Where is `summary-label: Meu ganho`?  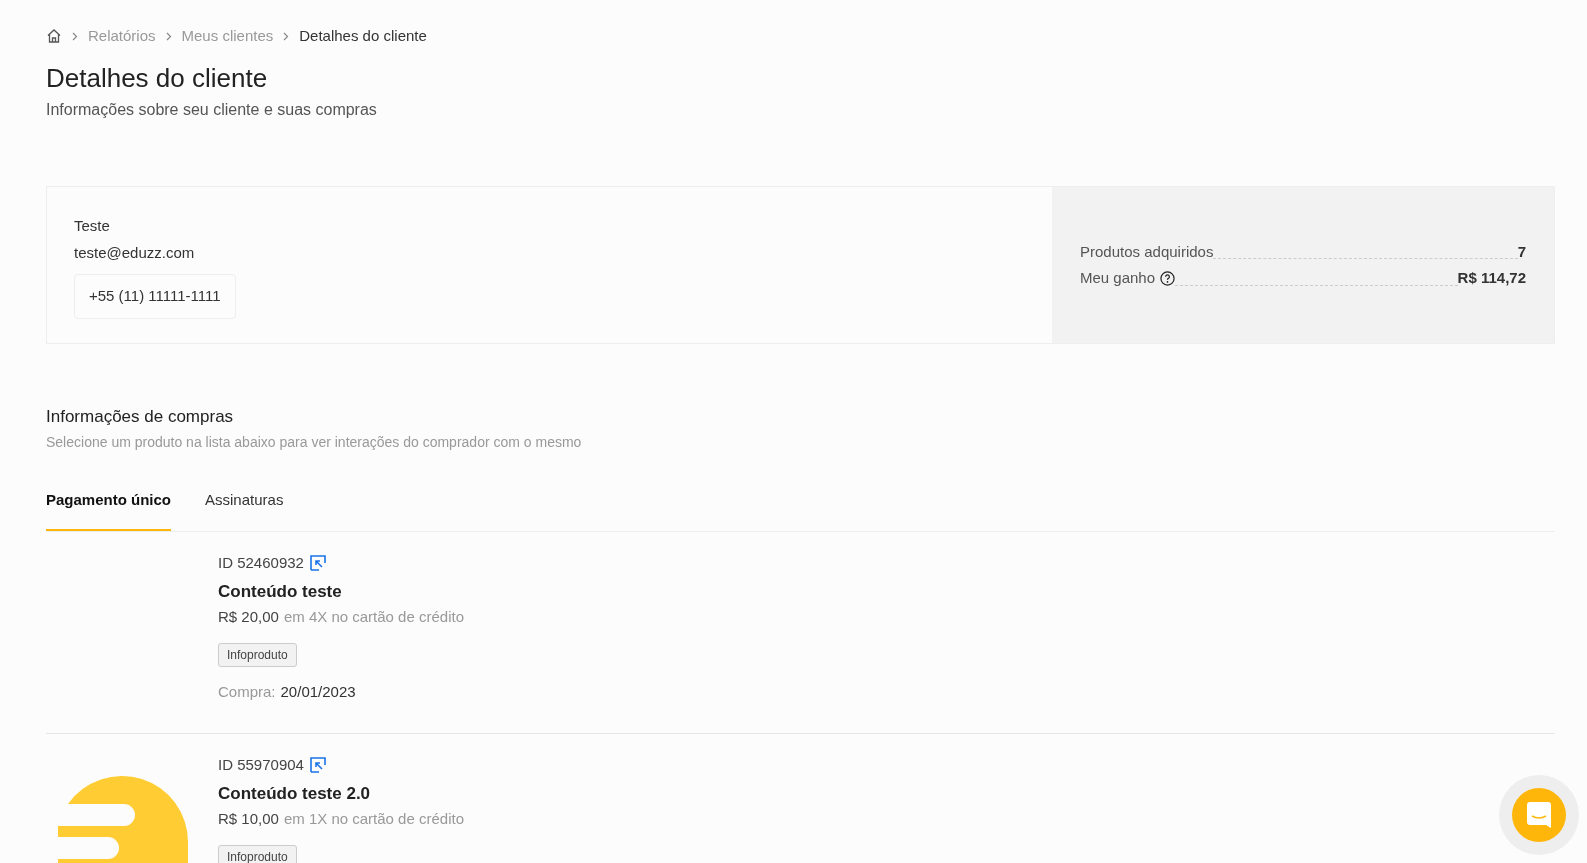 summary-label: Meu ganho is located at coordinates (1118, 278).